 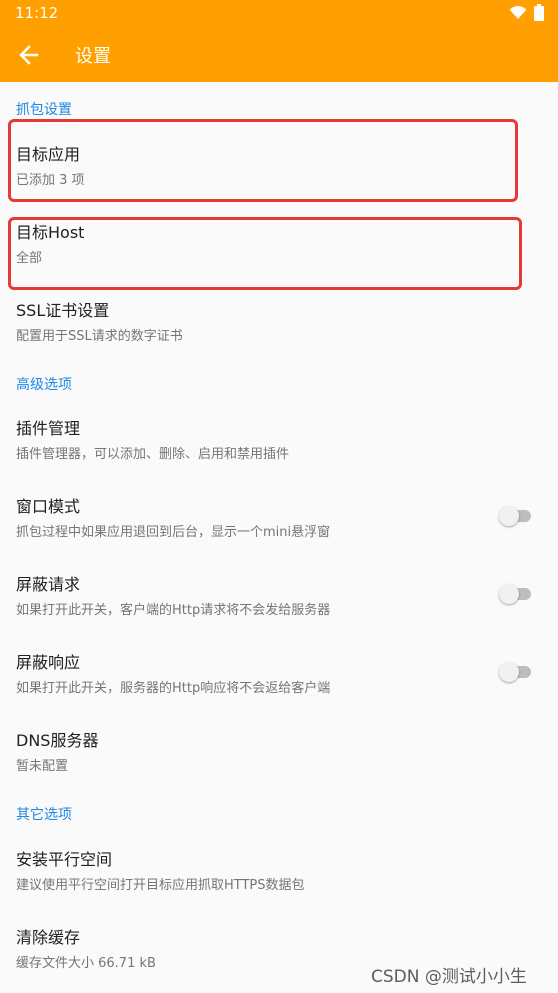 What do you see at coordinates (44, 815) in the screenshot?
I see `section-header-other: 其它选项` at bounding box center [44, 815].